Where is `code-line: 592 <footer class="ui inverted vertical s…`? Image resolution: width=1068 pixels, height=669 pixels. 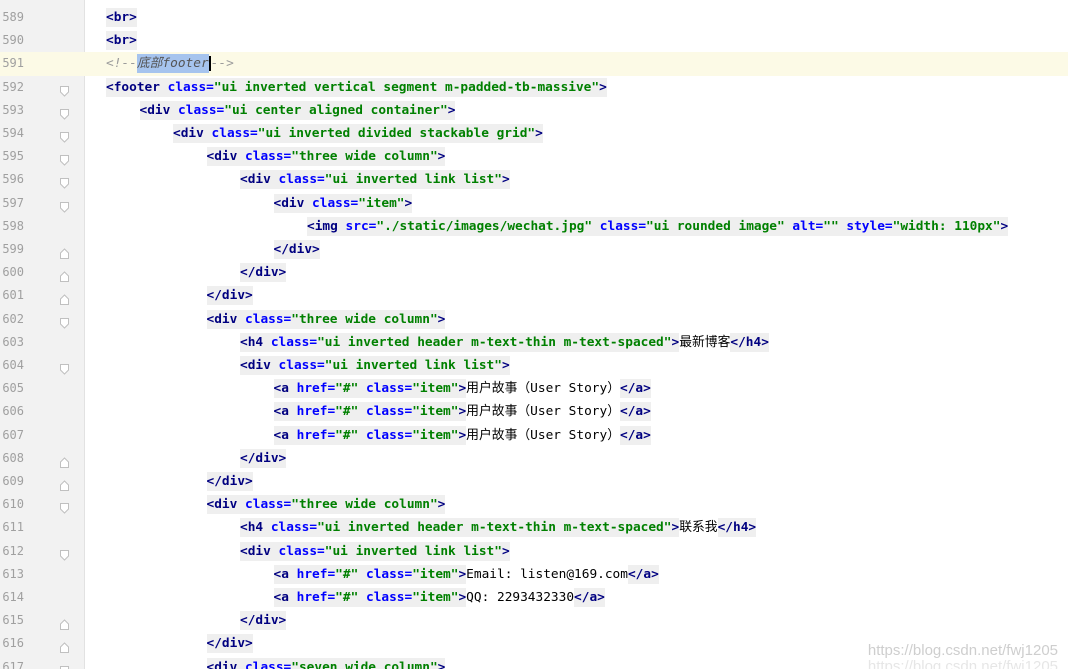 code-line: 592 <footer class="ui inverted vertical s… is located at coordinates (534, 87).